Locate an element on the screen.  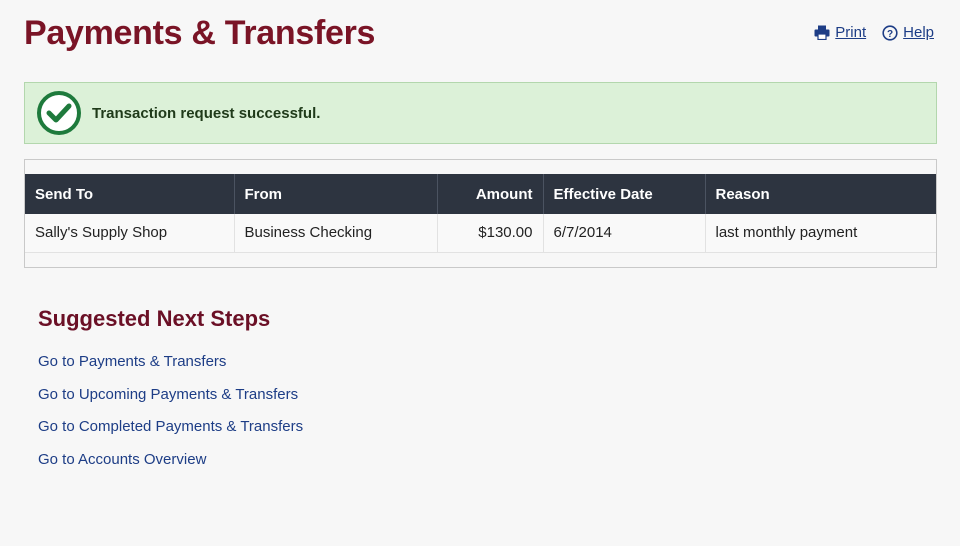
column-header-reason: Reason is located at coordinates (742, 194).